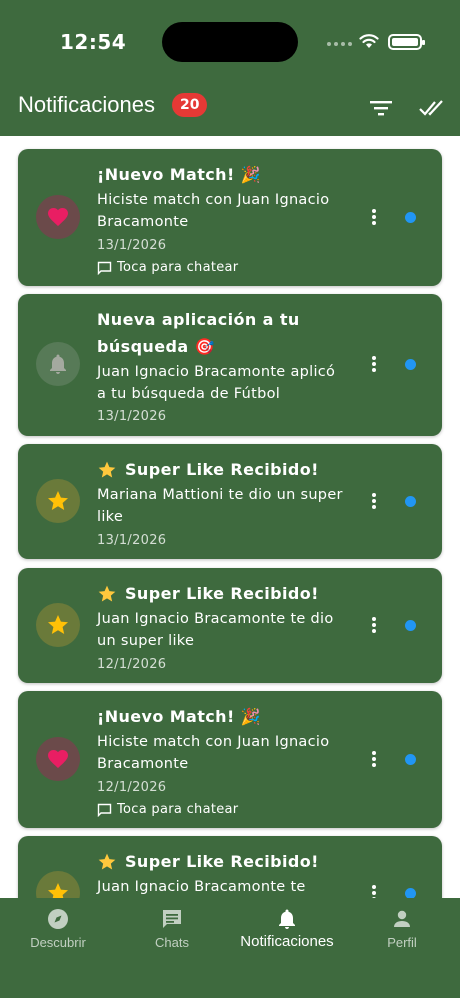 This screenshot has height=998, width=460. What do you see at coordinates (382, 108) in the screenshot?
I see `filter-icon` at bounding box center [382, 108].